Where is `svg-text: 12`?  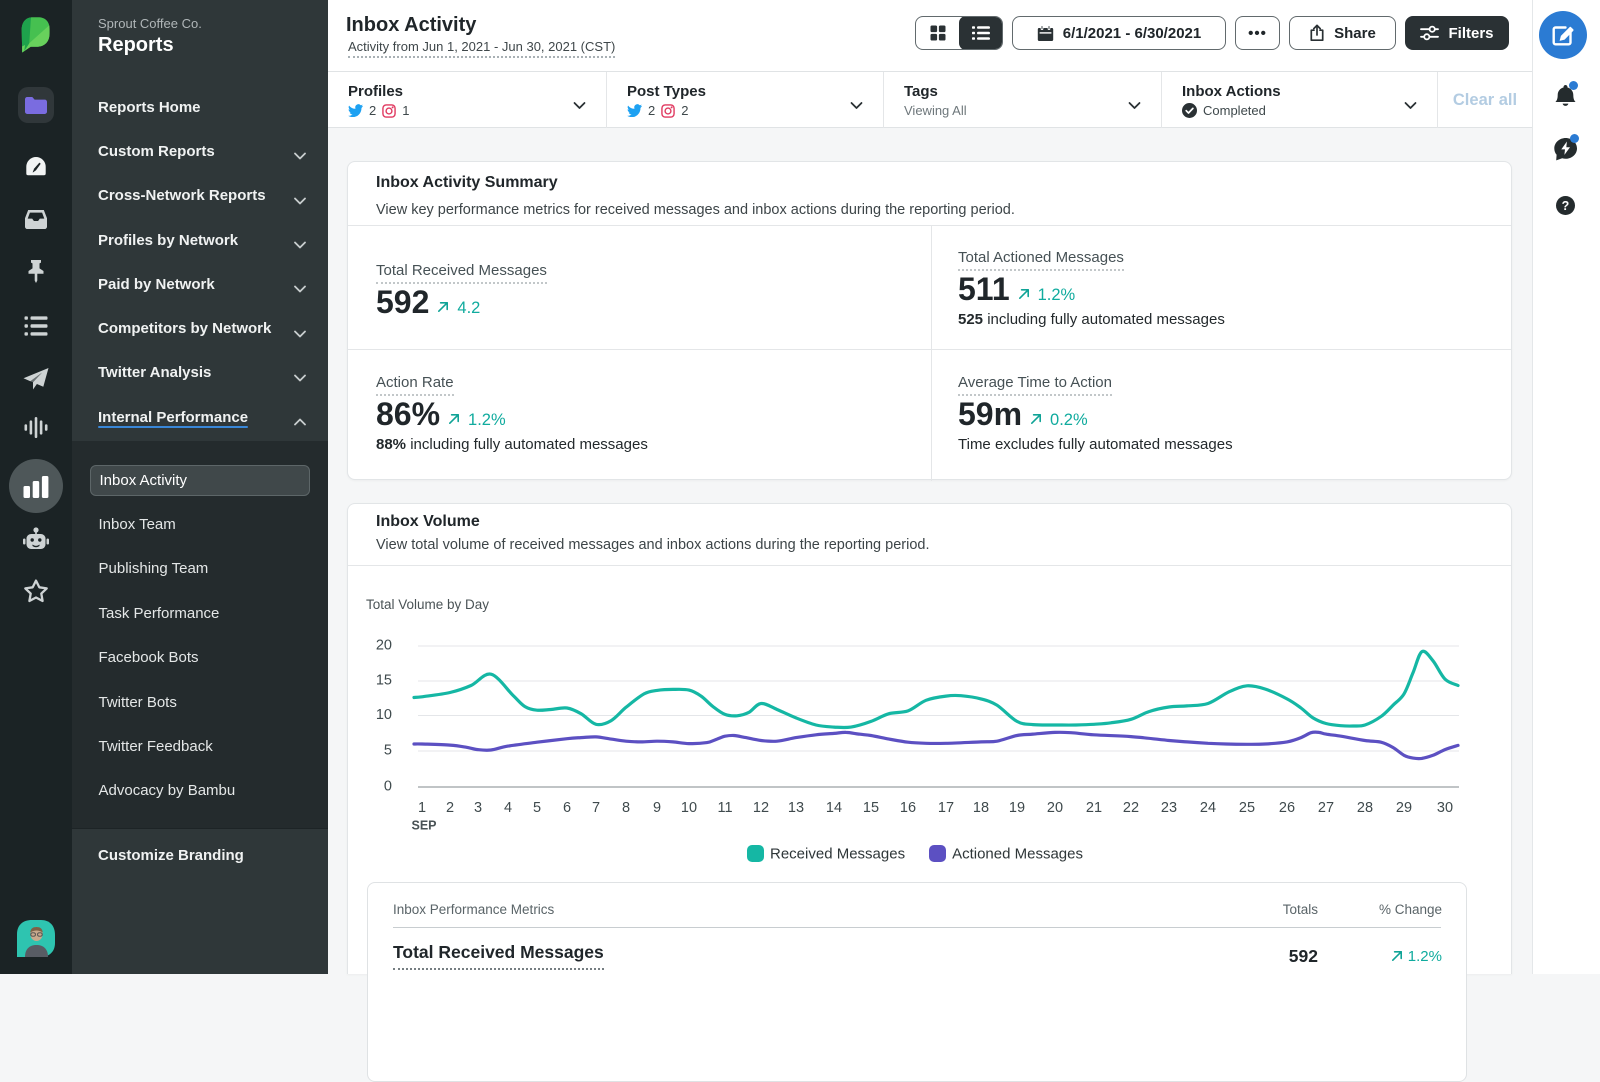 svg-text: 12 is located at coordinates (761, 808).